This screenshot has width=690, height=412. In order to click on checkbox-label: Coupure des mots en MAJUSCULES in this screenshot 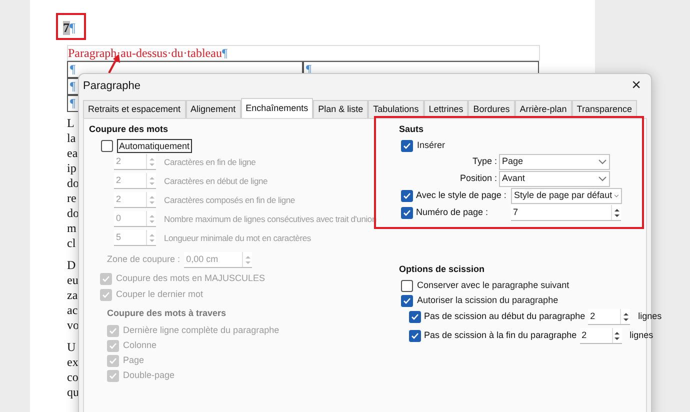, I will do `click(191, 278)`.